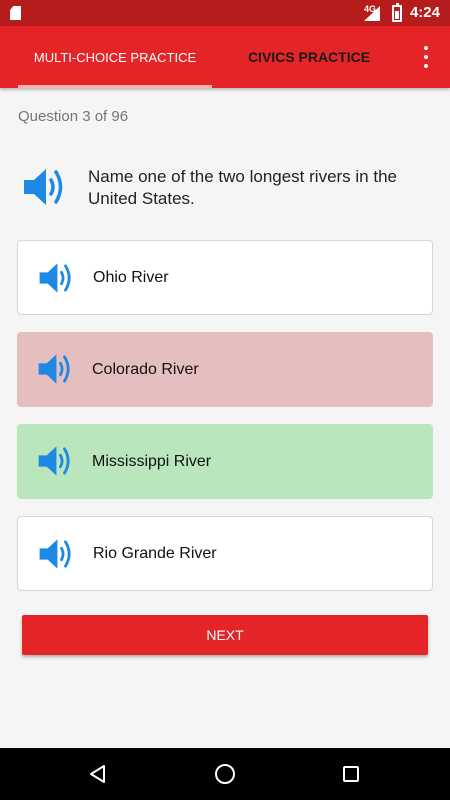 Image resolution: width=450 pixels, height=800 pixels. Describe the element at coordinates (145, 369) in the screenshot. I see `answer-label: Colorado River` at that location.